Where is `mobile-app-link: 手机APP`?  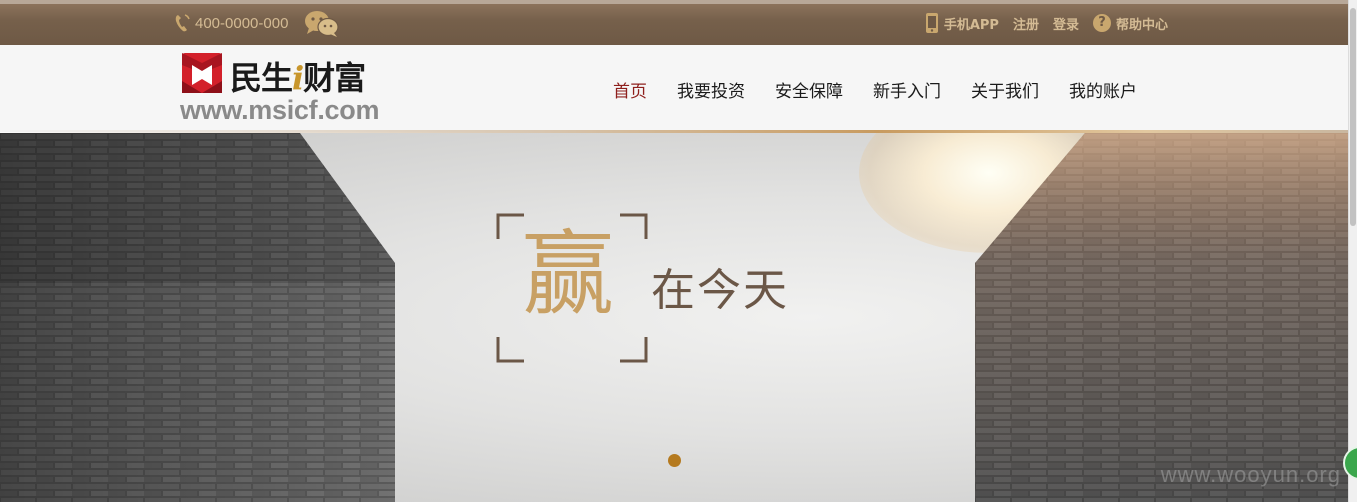 mobile-app-link: 手机APP is located at coordinates (962, 23).